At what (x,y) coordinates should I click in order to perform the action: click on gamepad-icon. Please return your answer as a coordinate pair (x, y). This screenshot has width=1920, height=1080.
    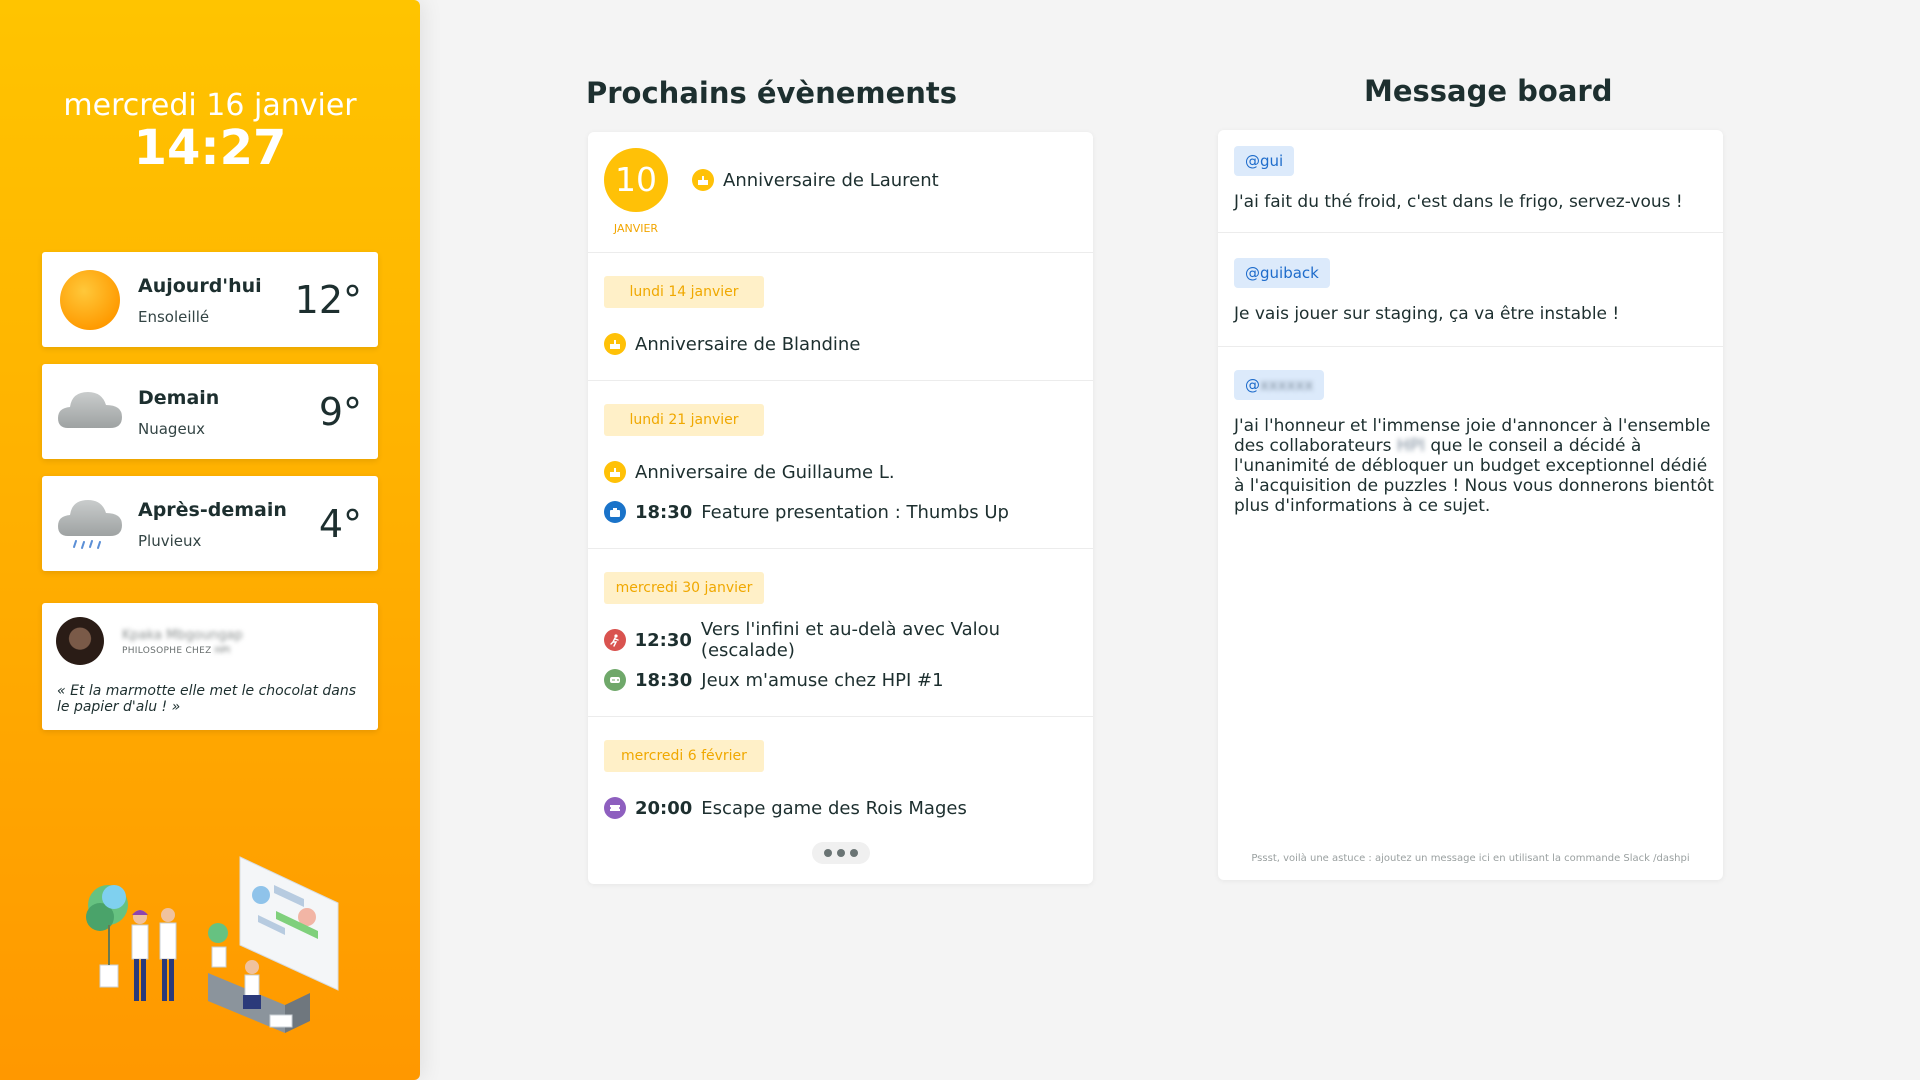
    Looking at the image, I should click on (615, 680).